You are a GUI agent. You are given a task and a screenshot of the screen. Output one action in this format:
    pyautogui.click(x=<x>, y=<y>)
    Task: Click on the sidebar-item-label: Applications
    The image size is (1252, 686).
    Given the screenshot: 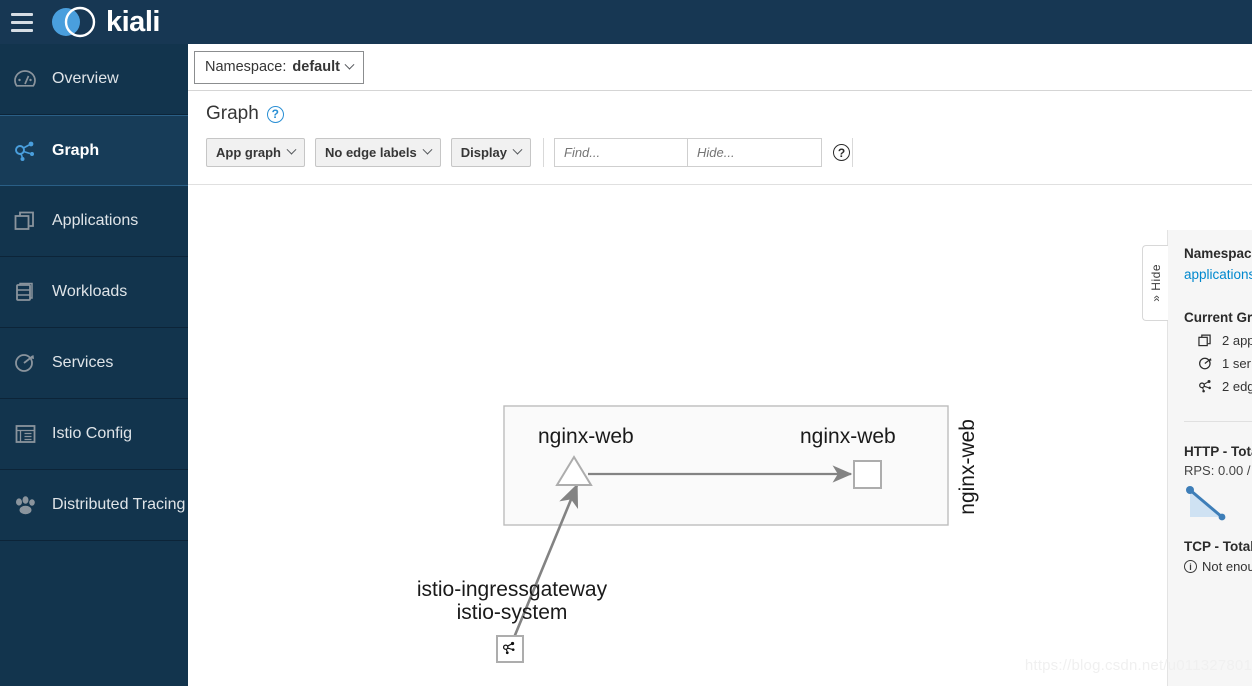 What is the action you would take?
    pyautogui.click(x=95, y=220)
    